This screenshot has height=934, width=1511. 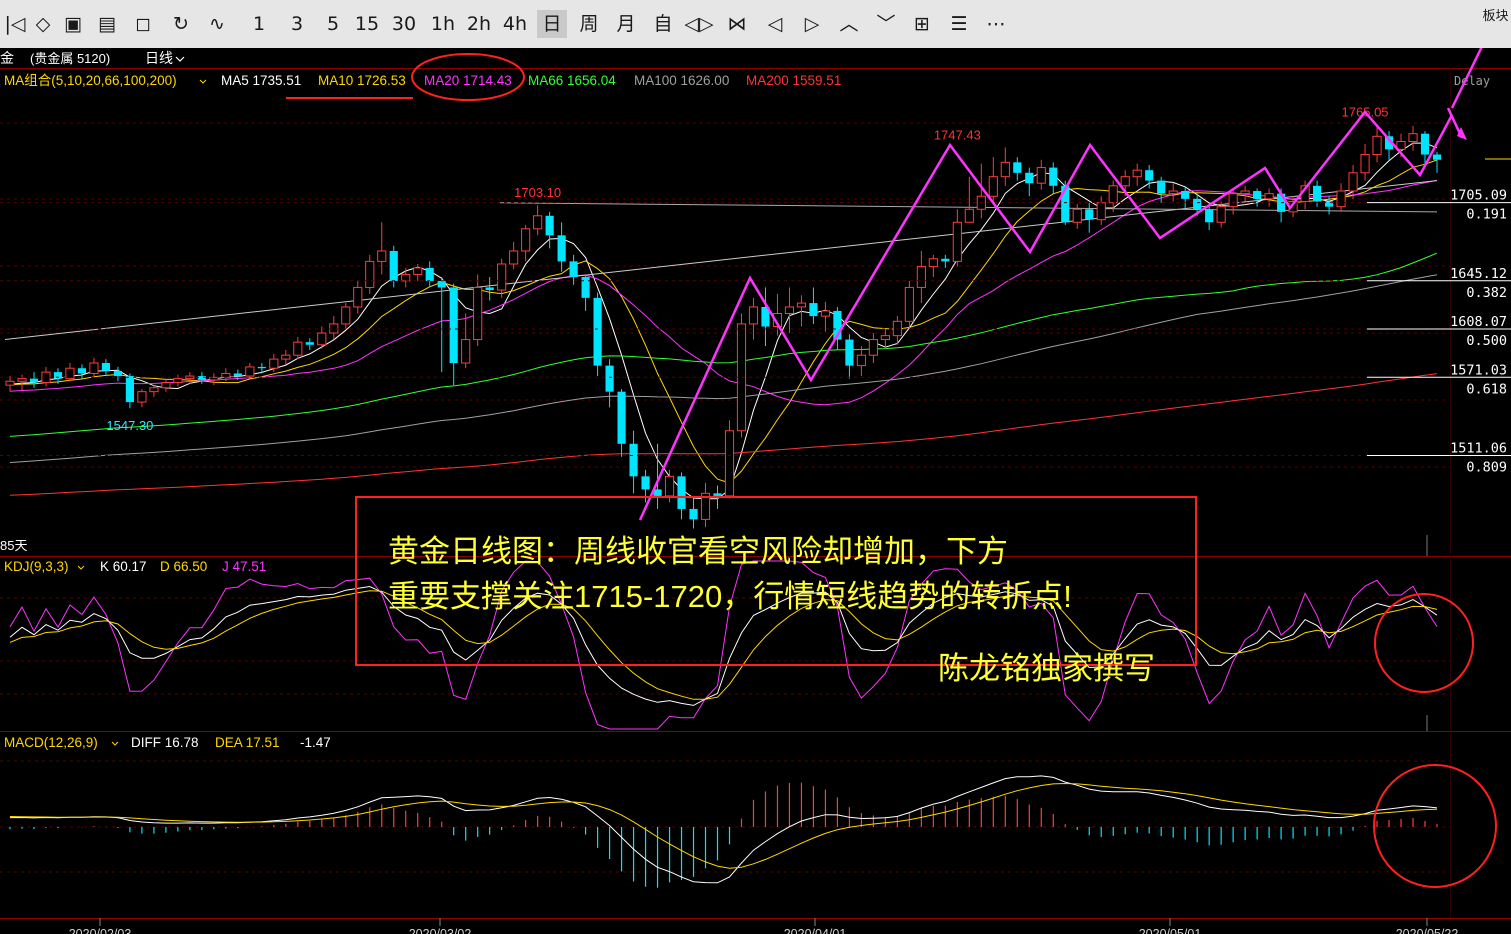 What do you see at coordinates (259, 24) in the screenshot?
I see `period-button-1: 1` at bounding box center [259, 24].